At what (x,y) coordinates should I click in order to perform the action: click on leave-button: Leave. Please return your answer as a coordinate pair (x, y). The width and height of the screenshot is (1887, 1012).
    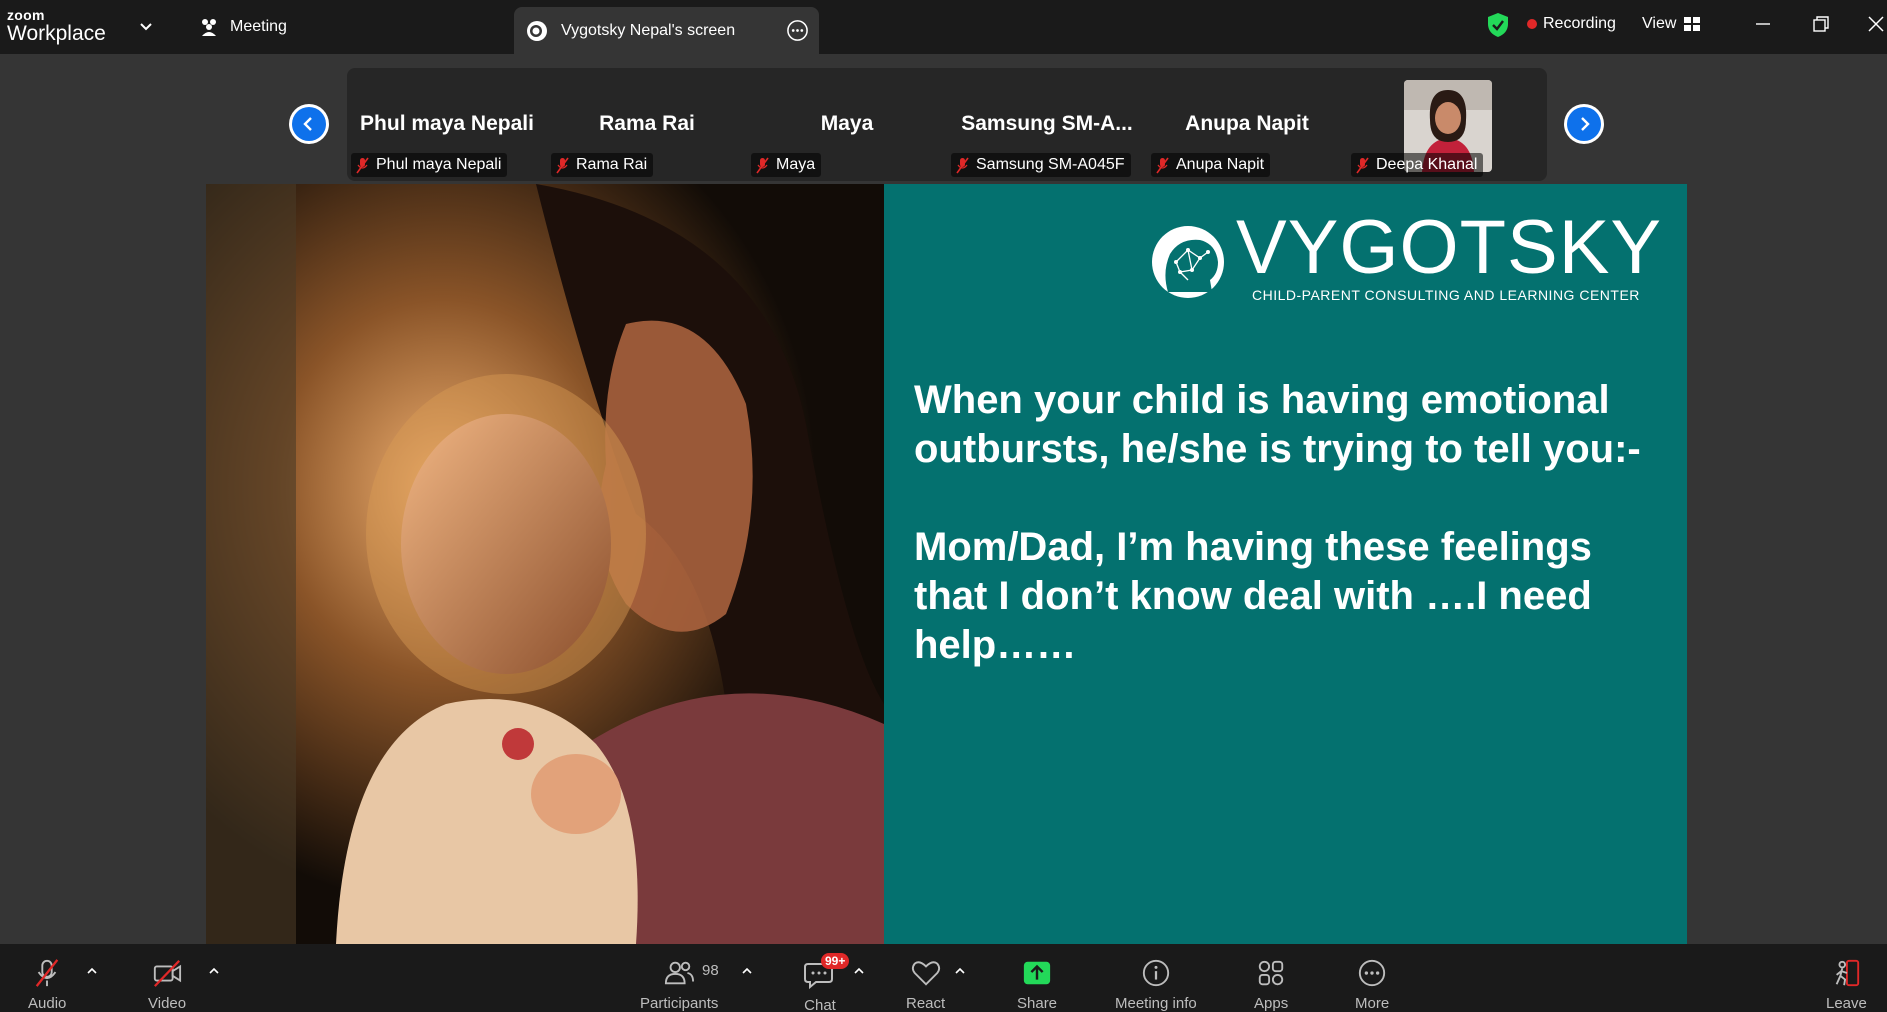
    Looking at the image, I should click on (1846, 978).